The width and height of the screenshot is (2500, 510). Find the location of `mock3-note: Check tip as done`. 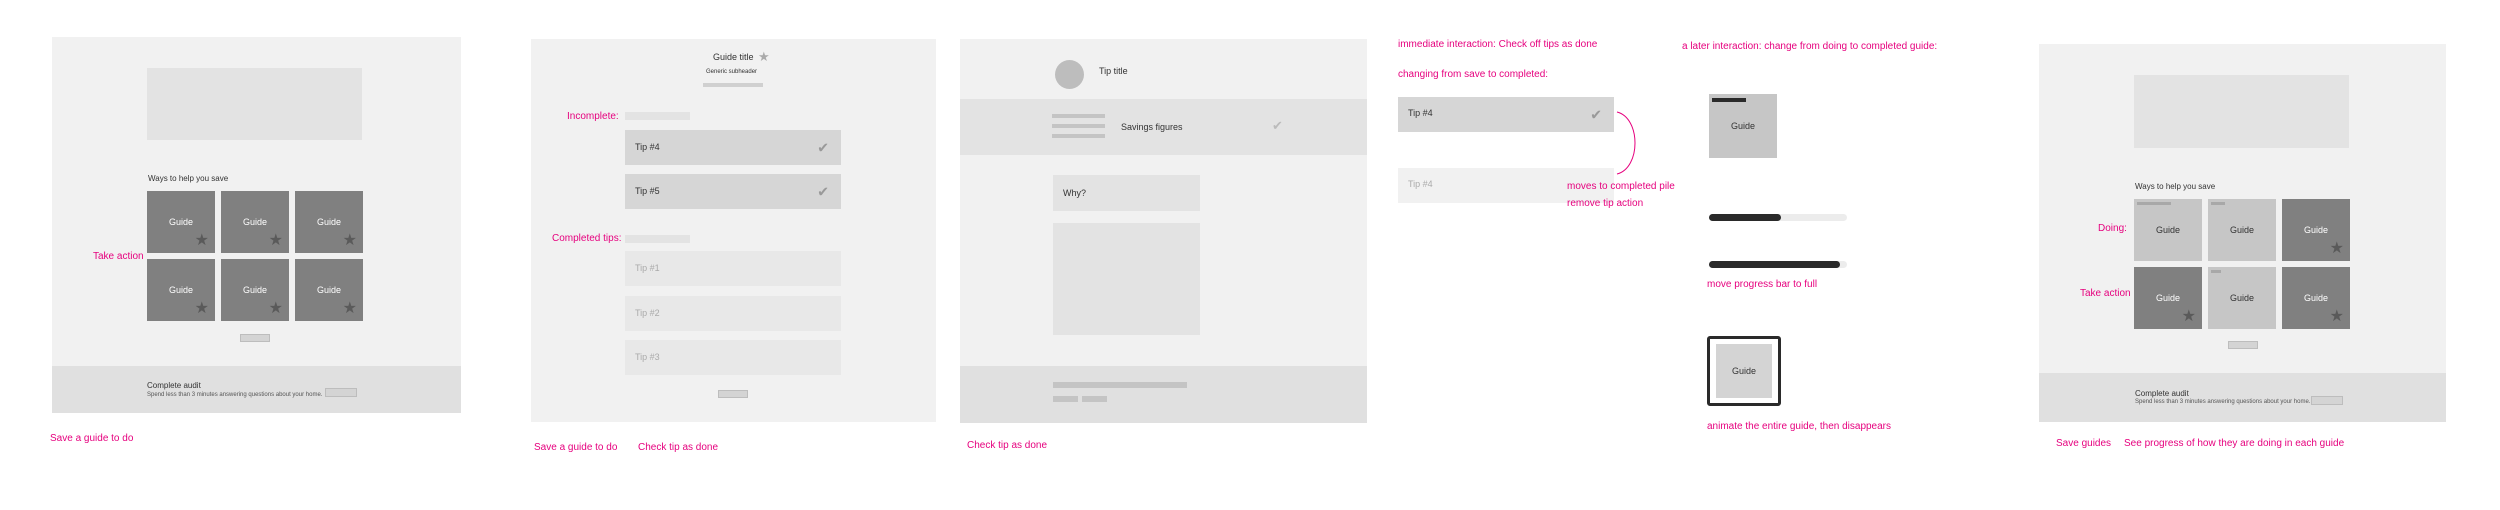

mock3-note: Check tip as done is located at coordinates (1007, 445).